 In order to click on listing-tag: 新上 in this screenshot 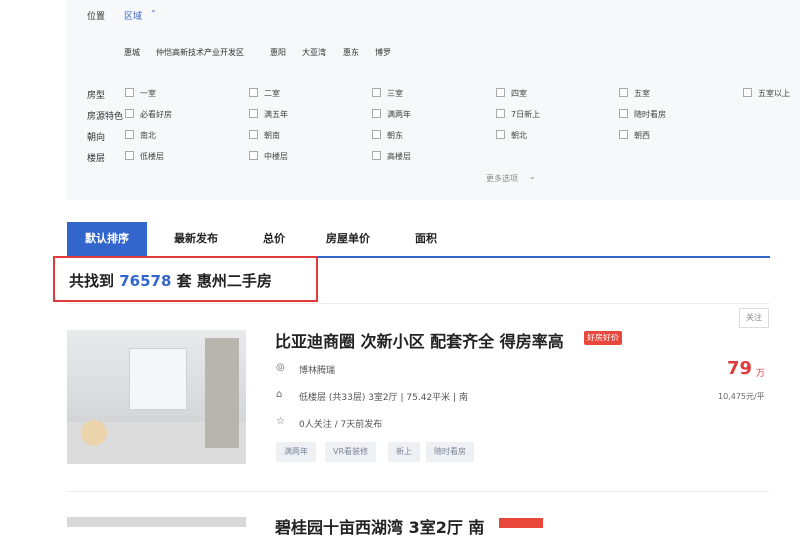, I will do `click(404, 452)`.